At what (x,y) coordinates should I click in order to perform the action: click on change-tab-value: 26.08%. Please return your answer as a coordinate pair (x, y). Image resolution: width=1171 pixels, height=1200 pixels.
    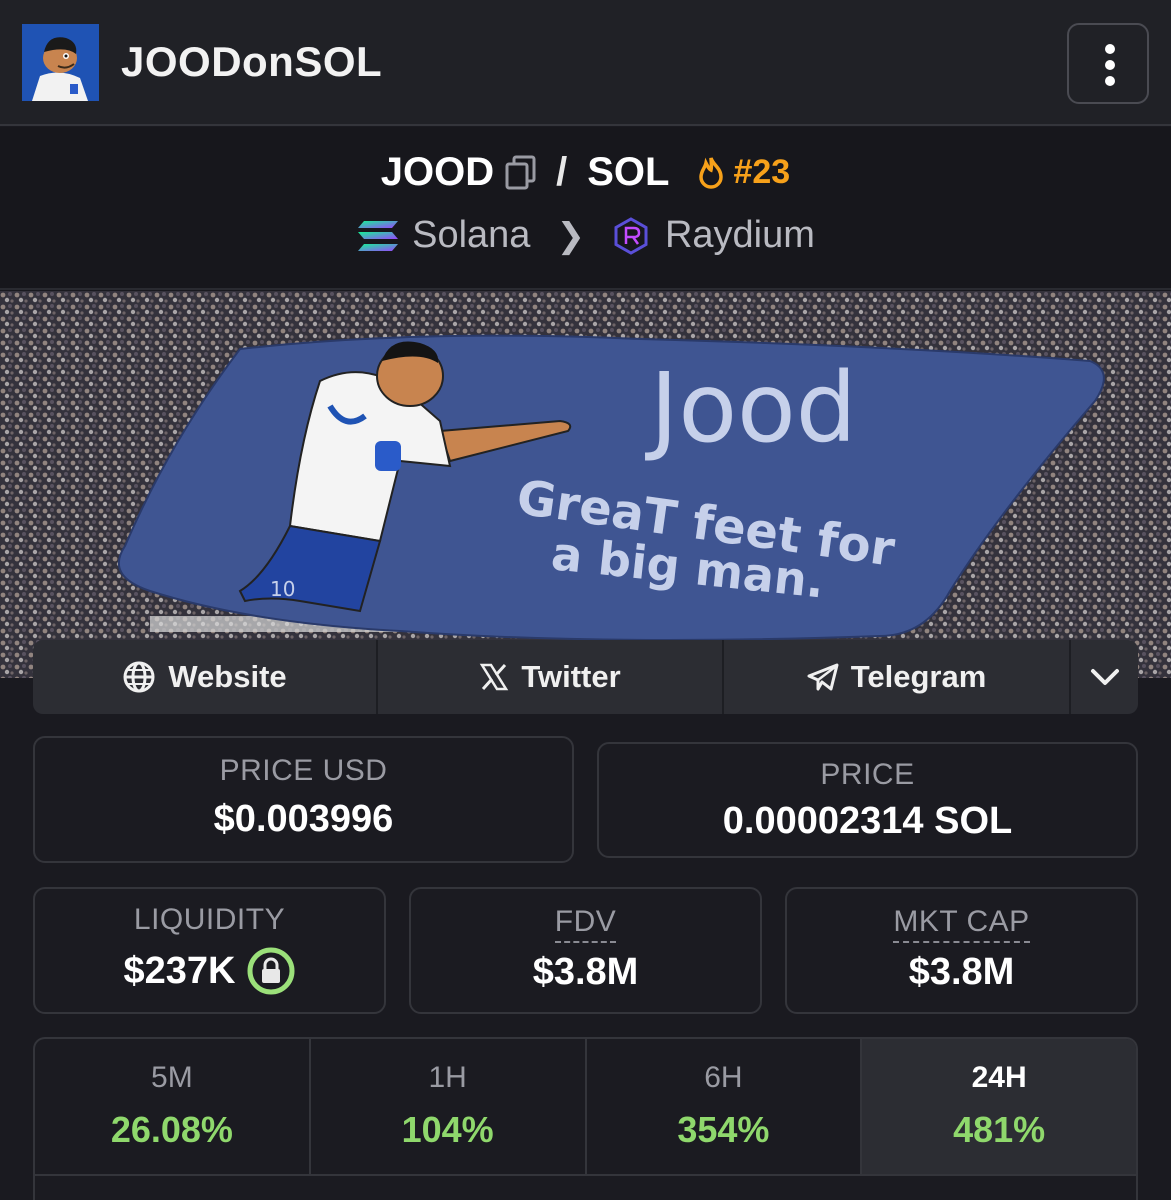
    Looking at the image, I should click on (171, 1129).